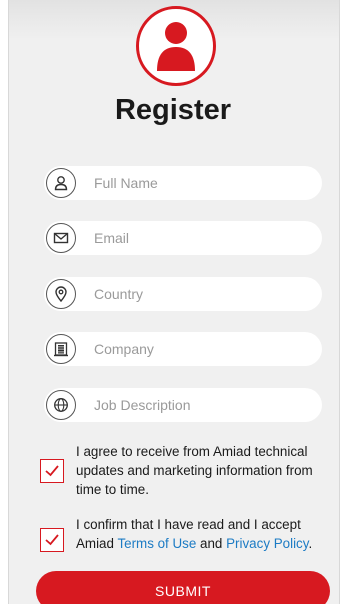 The width and height of the screenshot is (346, 604). What do you see at coordinates (61, 238) in the screenshot?
I see `envelope-icon` at bounding box center [61, 238].